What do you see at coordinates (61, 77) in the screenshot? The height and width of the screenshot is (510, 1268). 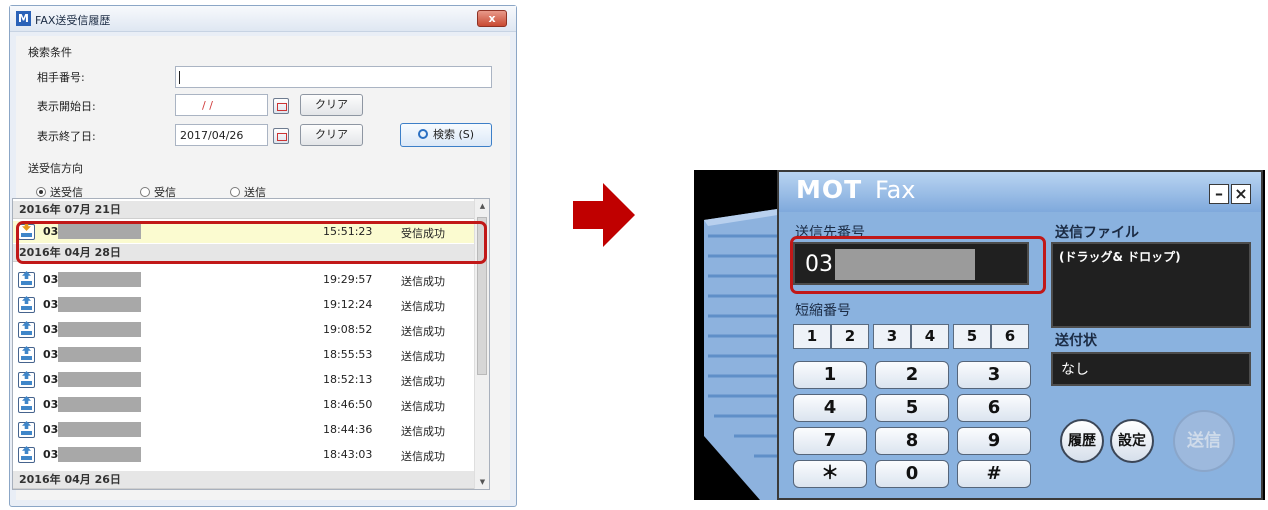 I see `number-label: 相手番号:` at bounding box center [61, 77].